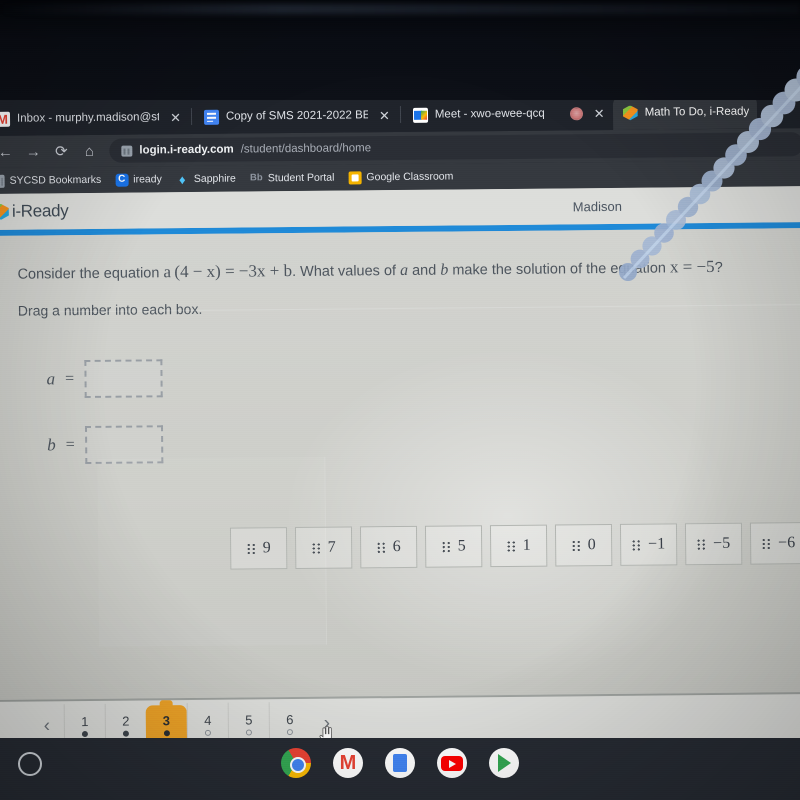  What do you see at coordinates (424, 270) in the screenshot?
I see `question-part-3: and` at bounding box center [424, 270].